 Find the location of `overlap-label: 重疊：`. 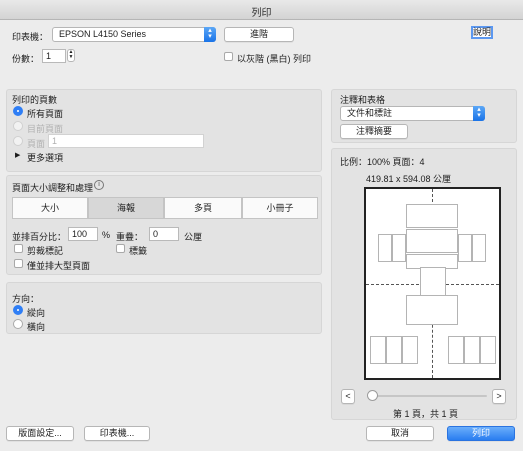

overlap-label: 重疊： is located at coordinates (130, 237).